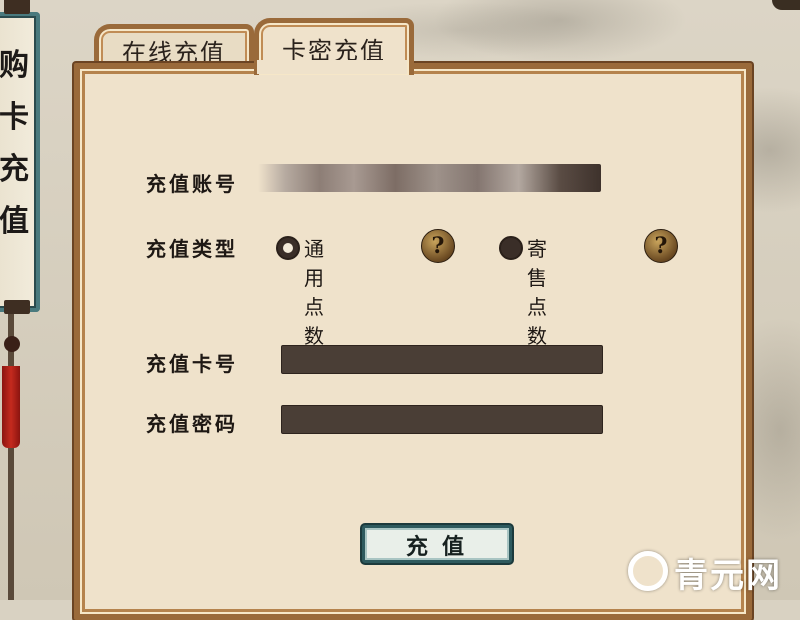 The height and width of the screenshot is (620, 800). Describe the element at coordinates (14, 65) in the screenshot. I see `scroll-glyph-1: 购` at that location.